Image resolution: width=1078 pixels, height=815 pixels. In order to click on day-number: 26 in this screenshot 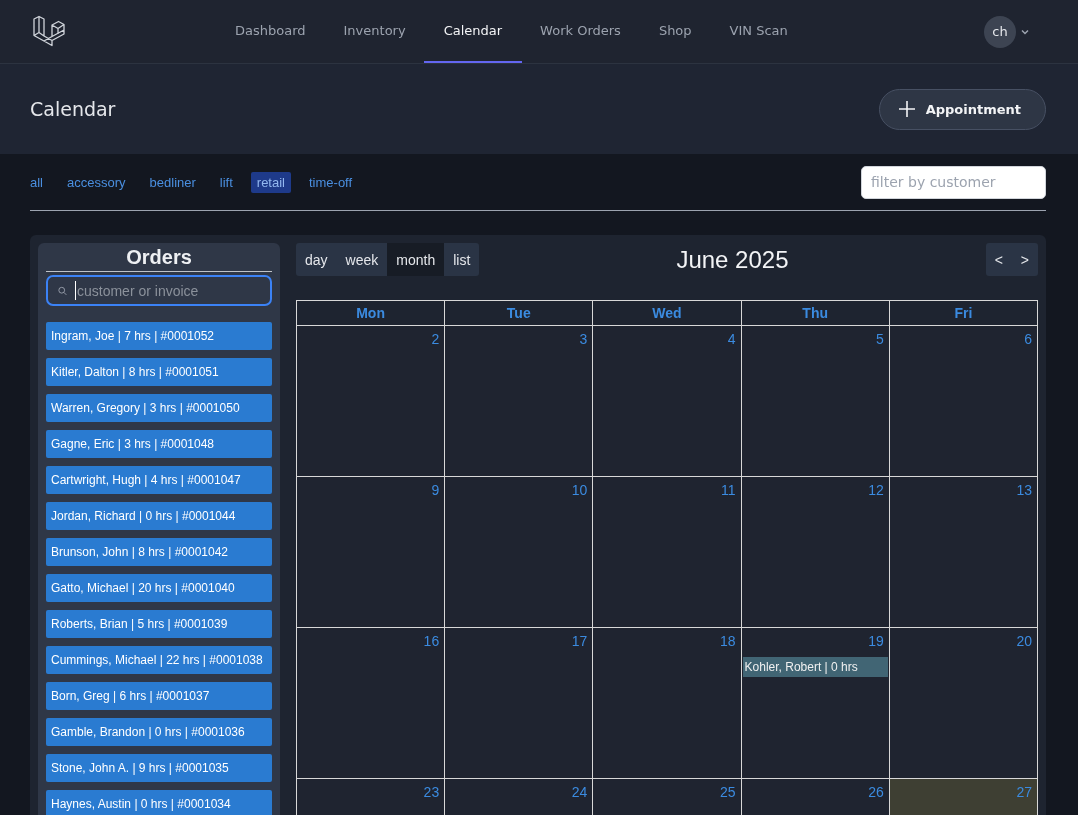, I will do `click(876, 792)`.